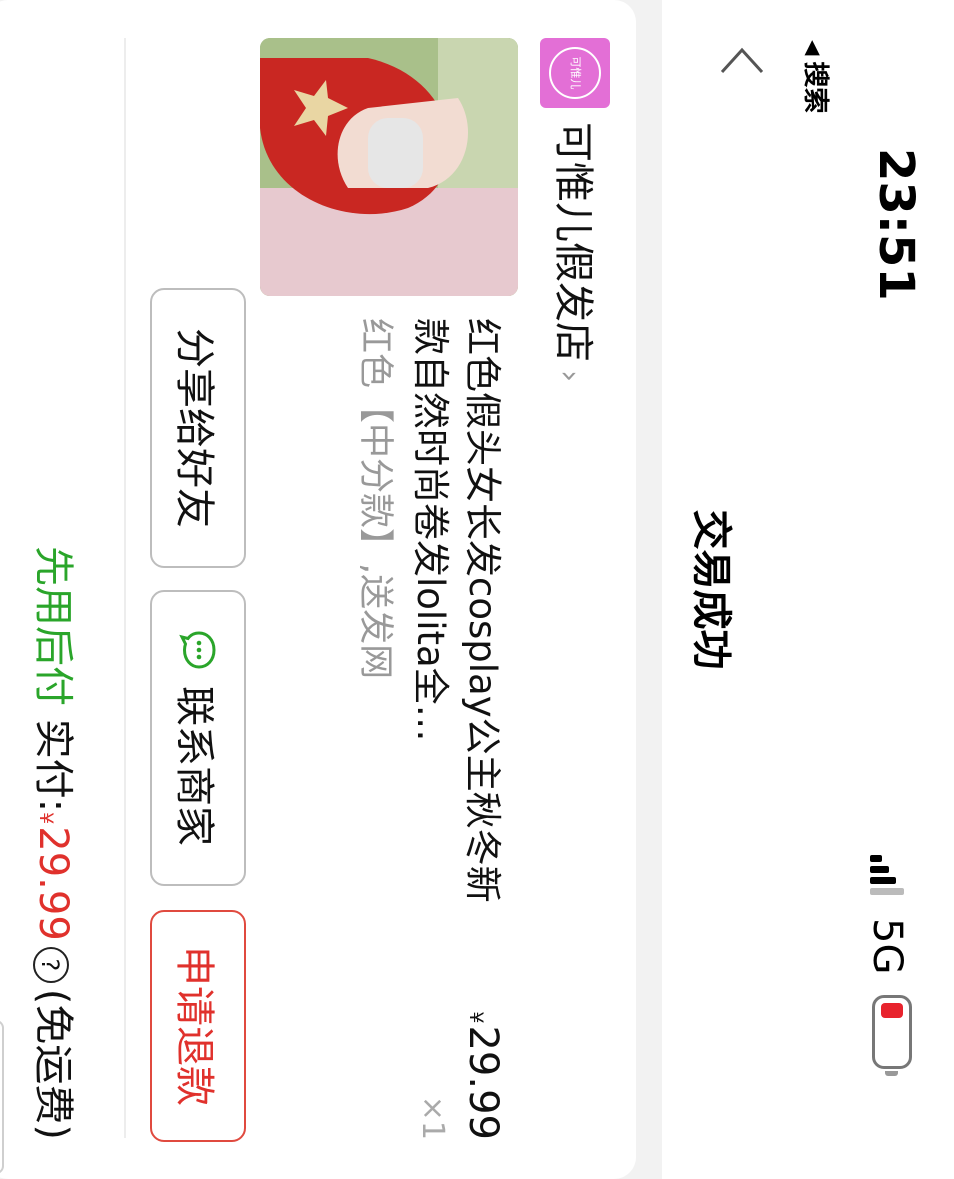  I want to click on payment-summary: 先用后付 实付:¥29.99? (免运费), so click(57, 570).